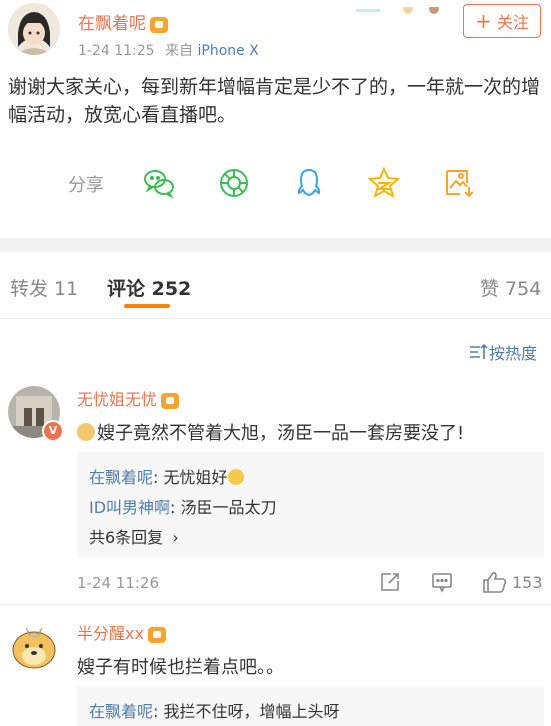  I want to click on reply-line: 在飘着呢: 我拦不住呀，增幅上头呀, so click(214, 711).